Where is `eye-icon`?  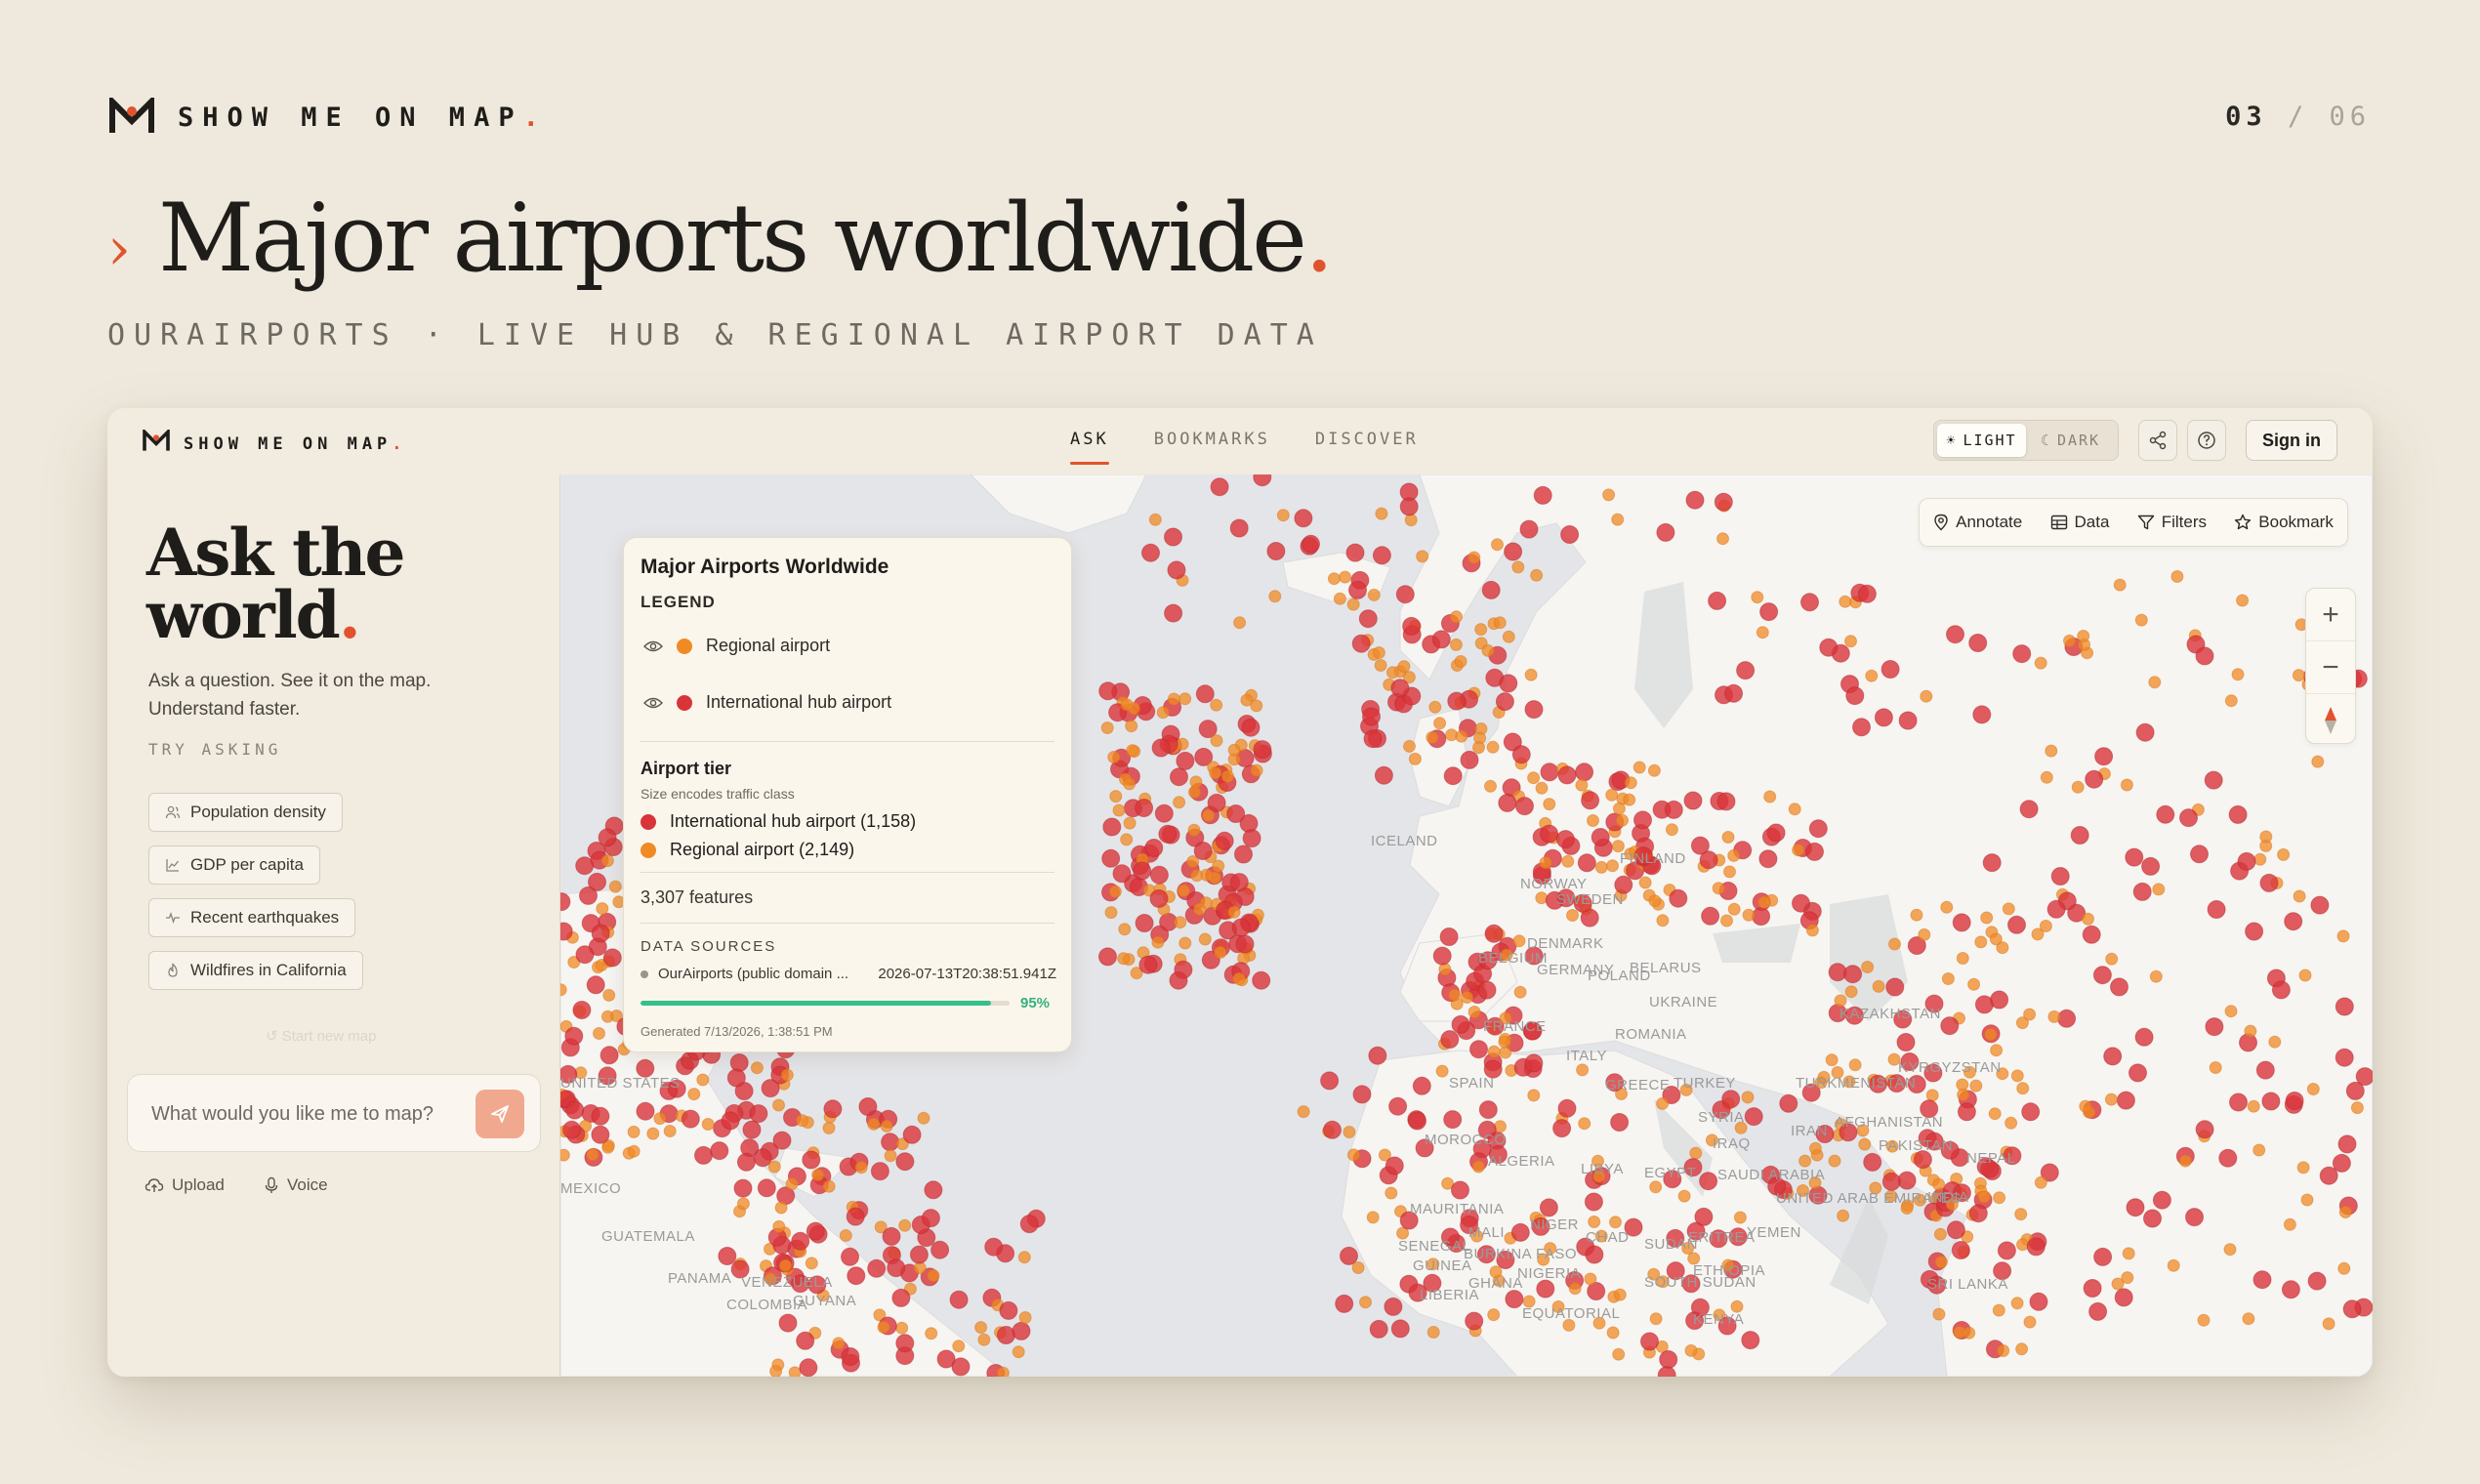 eye-icon is located at coordinates (653, 703).